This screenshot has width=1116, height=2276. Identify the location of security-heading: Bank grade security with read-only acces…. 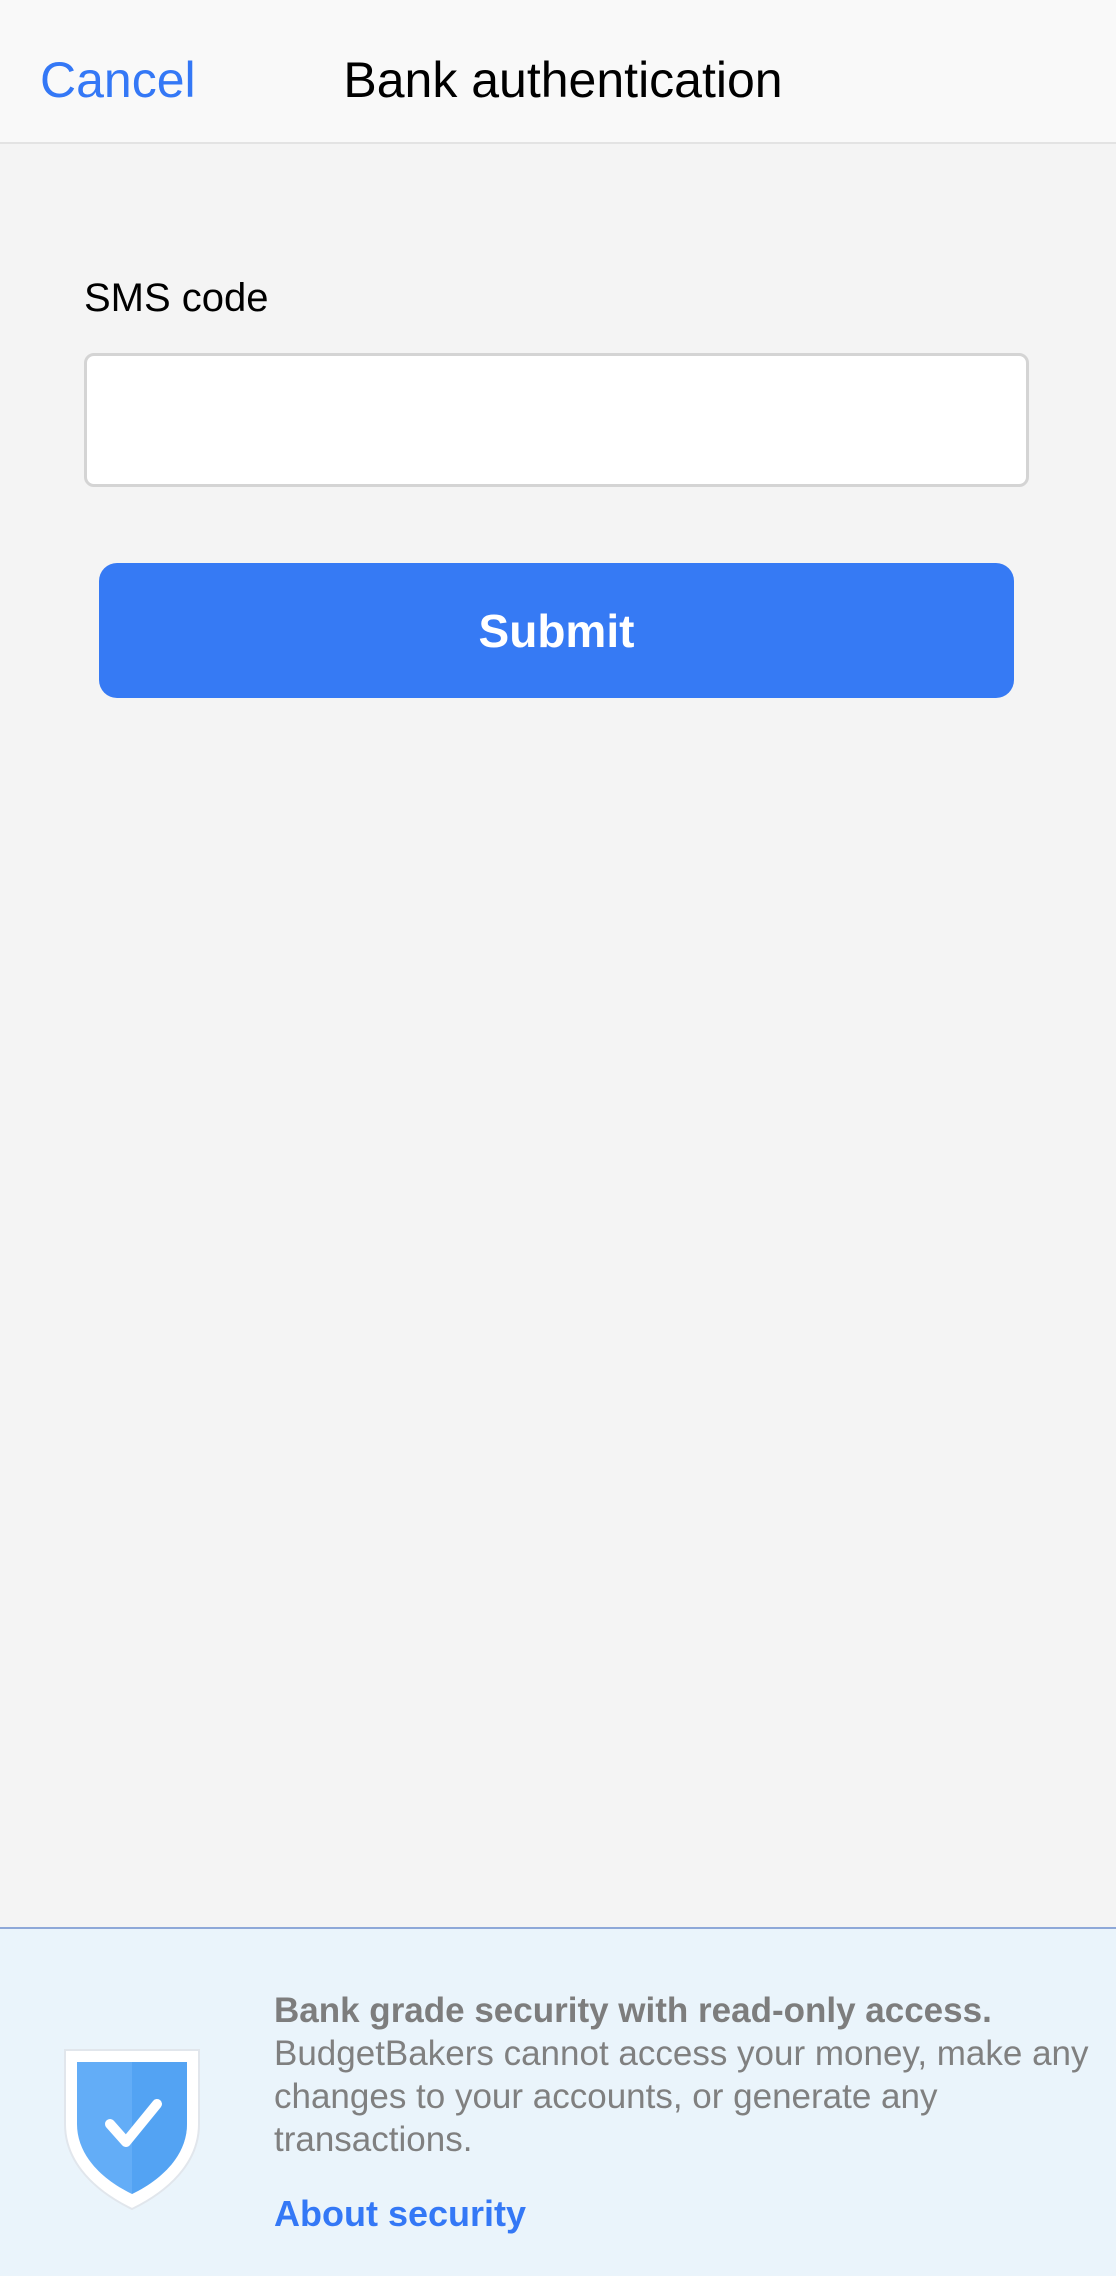
(633, 2010).